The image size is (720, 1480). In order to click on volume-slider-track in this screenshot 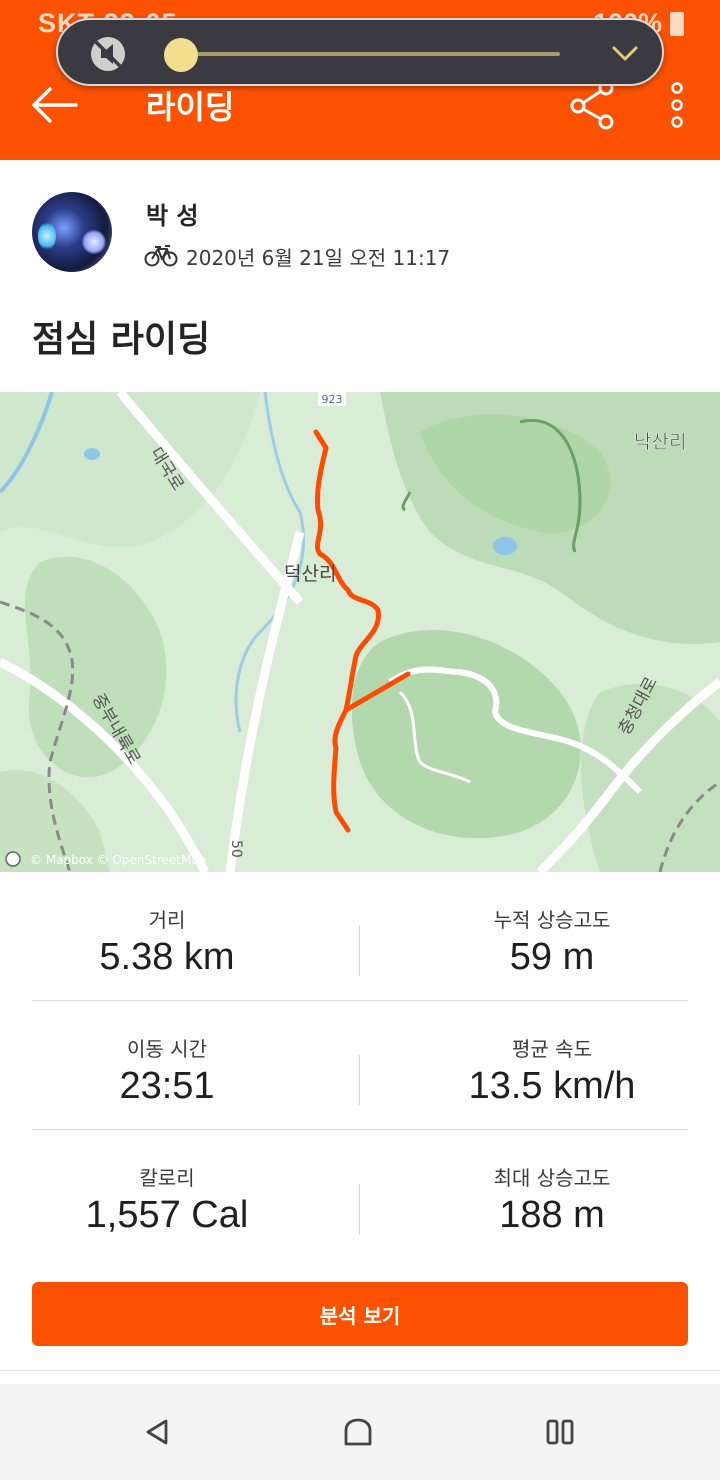, I will do `click(364, 54)`.